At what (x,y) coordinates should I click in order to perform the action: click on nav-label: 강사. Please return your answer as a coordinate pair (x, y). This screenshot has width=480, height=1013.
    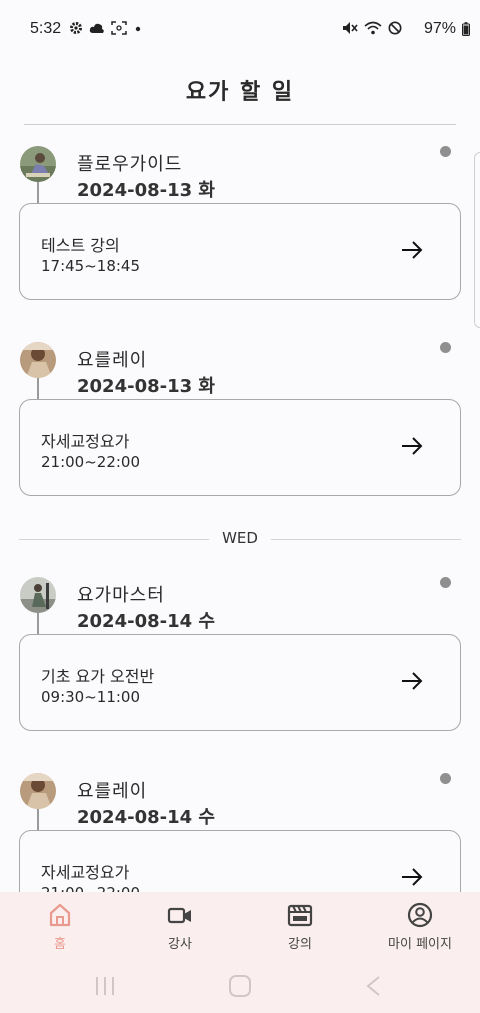
    Looking at the image, I should click on (180, 944).